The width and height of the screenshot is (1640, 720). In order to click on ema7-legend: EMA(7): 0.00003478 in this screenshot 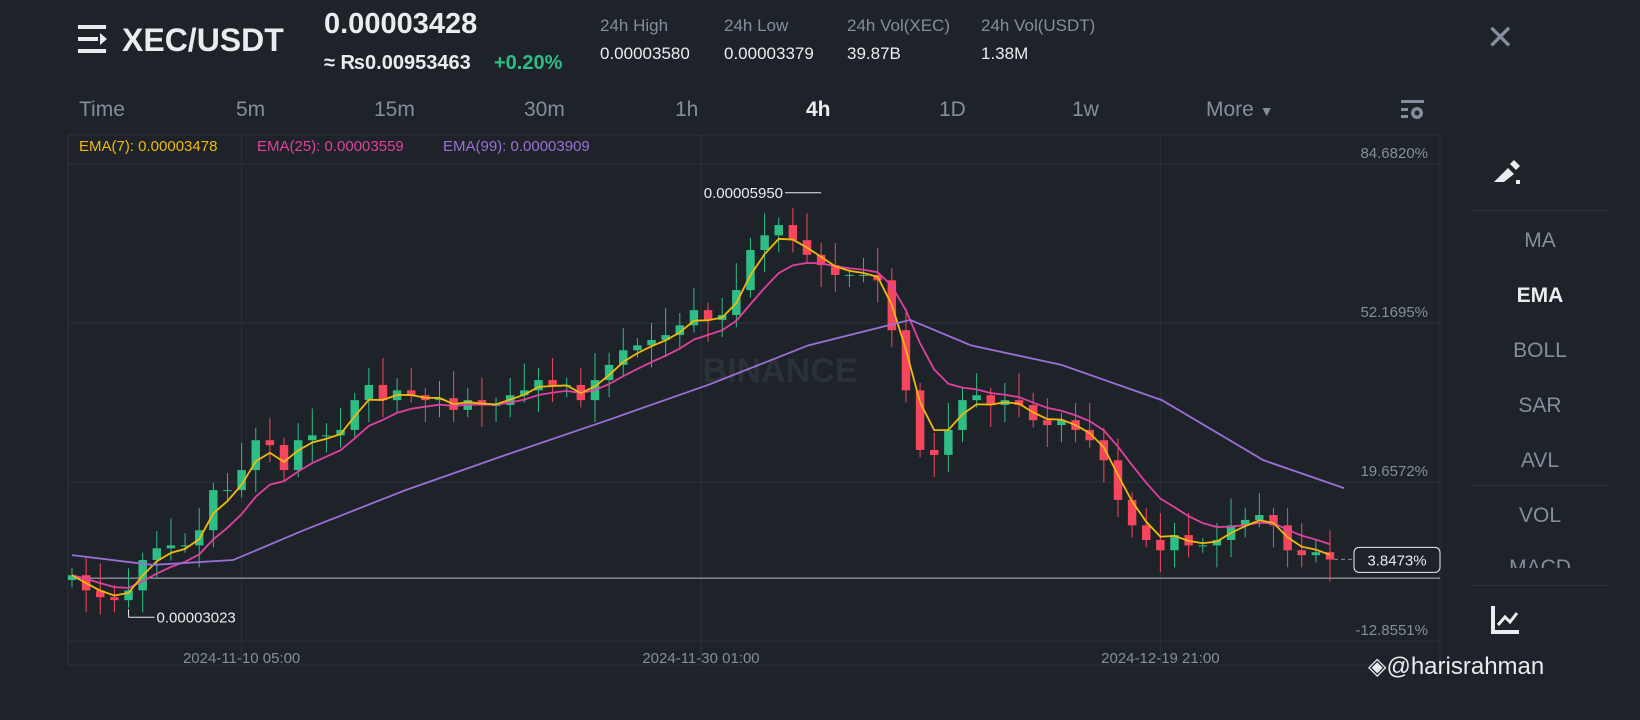, I will do `click(148, 146)`.